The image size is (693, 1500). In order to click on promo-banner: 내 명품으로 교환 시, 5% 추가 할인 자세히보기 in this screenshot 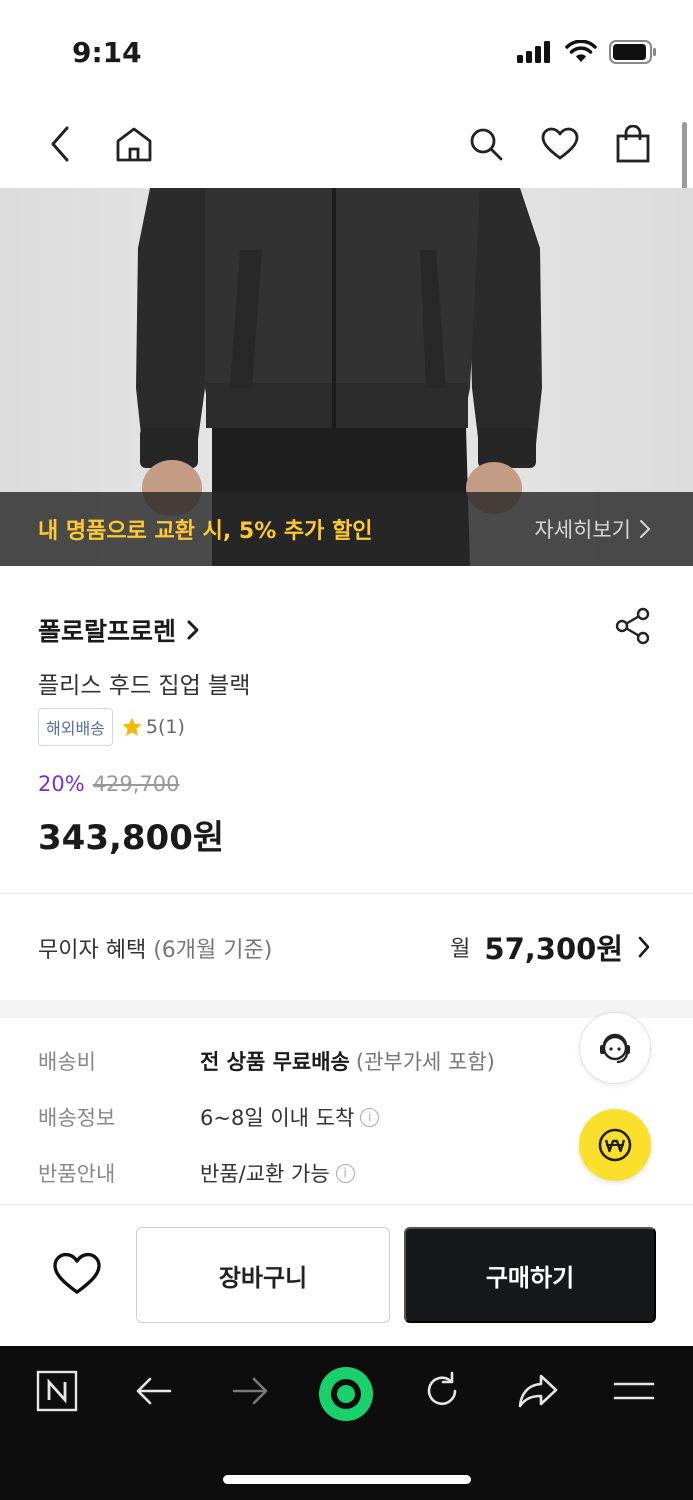, I will do `click(346, 529)`.